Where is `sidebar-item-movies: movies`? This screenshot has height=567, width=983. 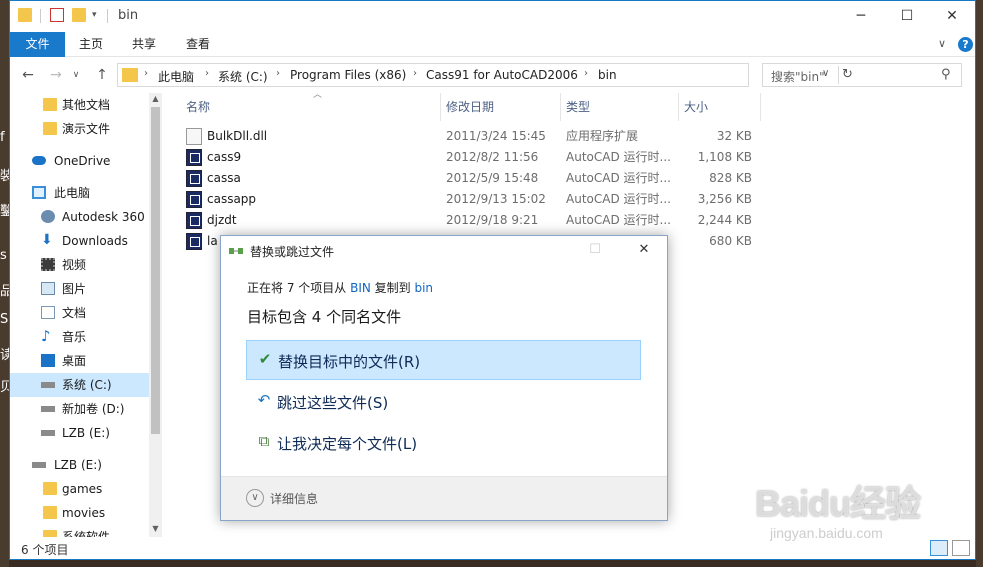
sidebar-item-movies: movies is located at coordinates (80, 513).